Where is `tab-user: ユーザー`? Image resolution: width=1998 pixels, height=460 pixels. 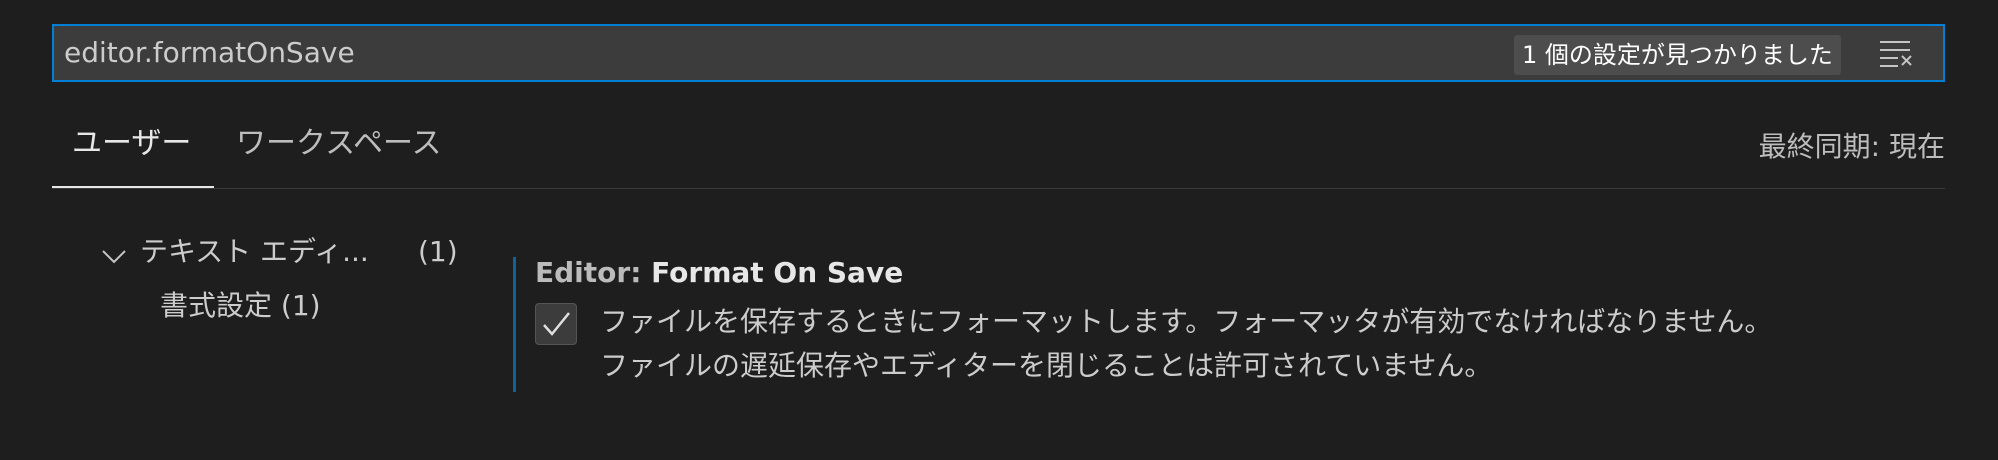 tab-user: ユーザー is located at coordinates (133, 153).